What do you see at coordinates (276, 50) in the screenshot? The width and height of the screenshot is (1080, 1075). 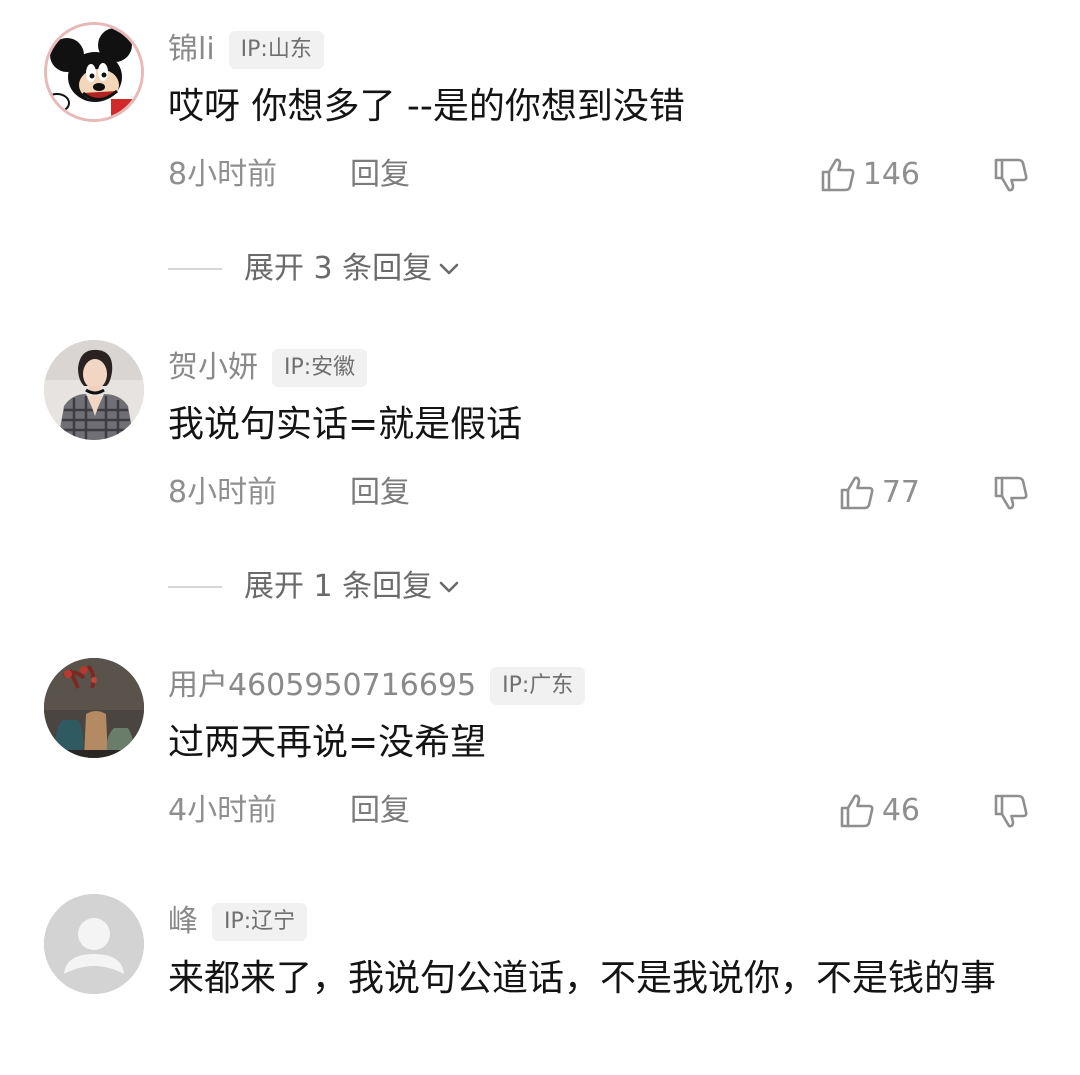 I see `ip-location-tag: IP:山东` at bounding box center [276, 50].